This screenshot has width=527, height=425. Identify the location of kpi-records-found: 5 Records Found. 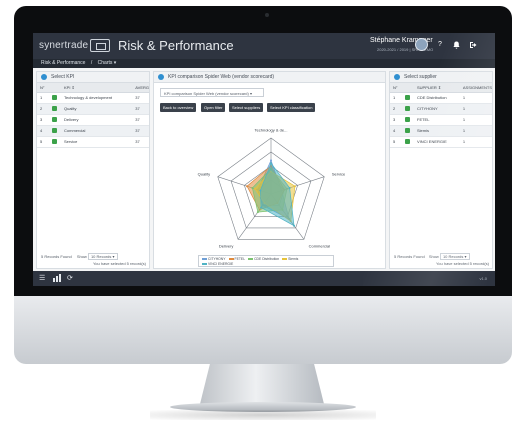
(56, 256).